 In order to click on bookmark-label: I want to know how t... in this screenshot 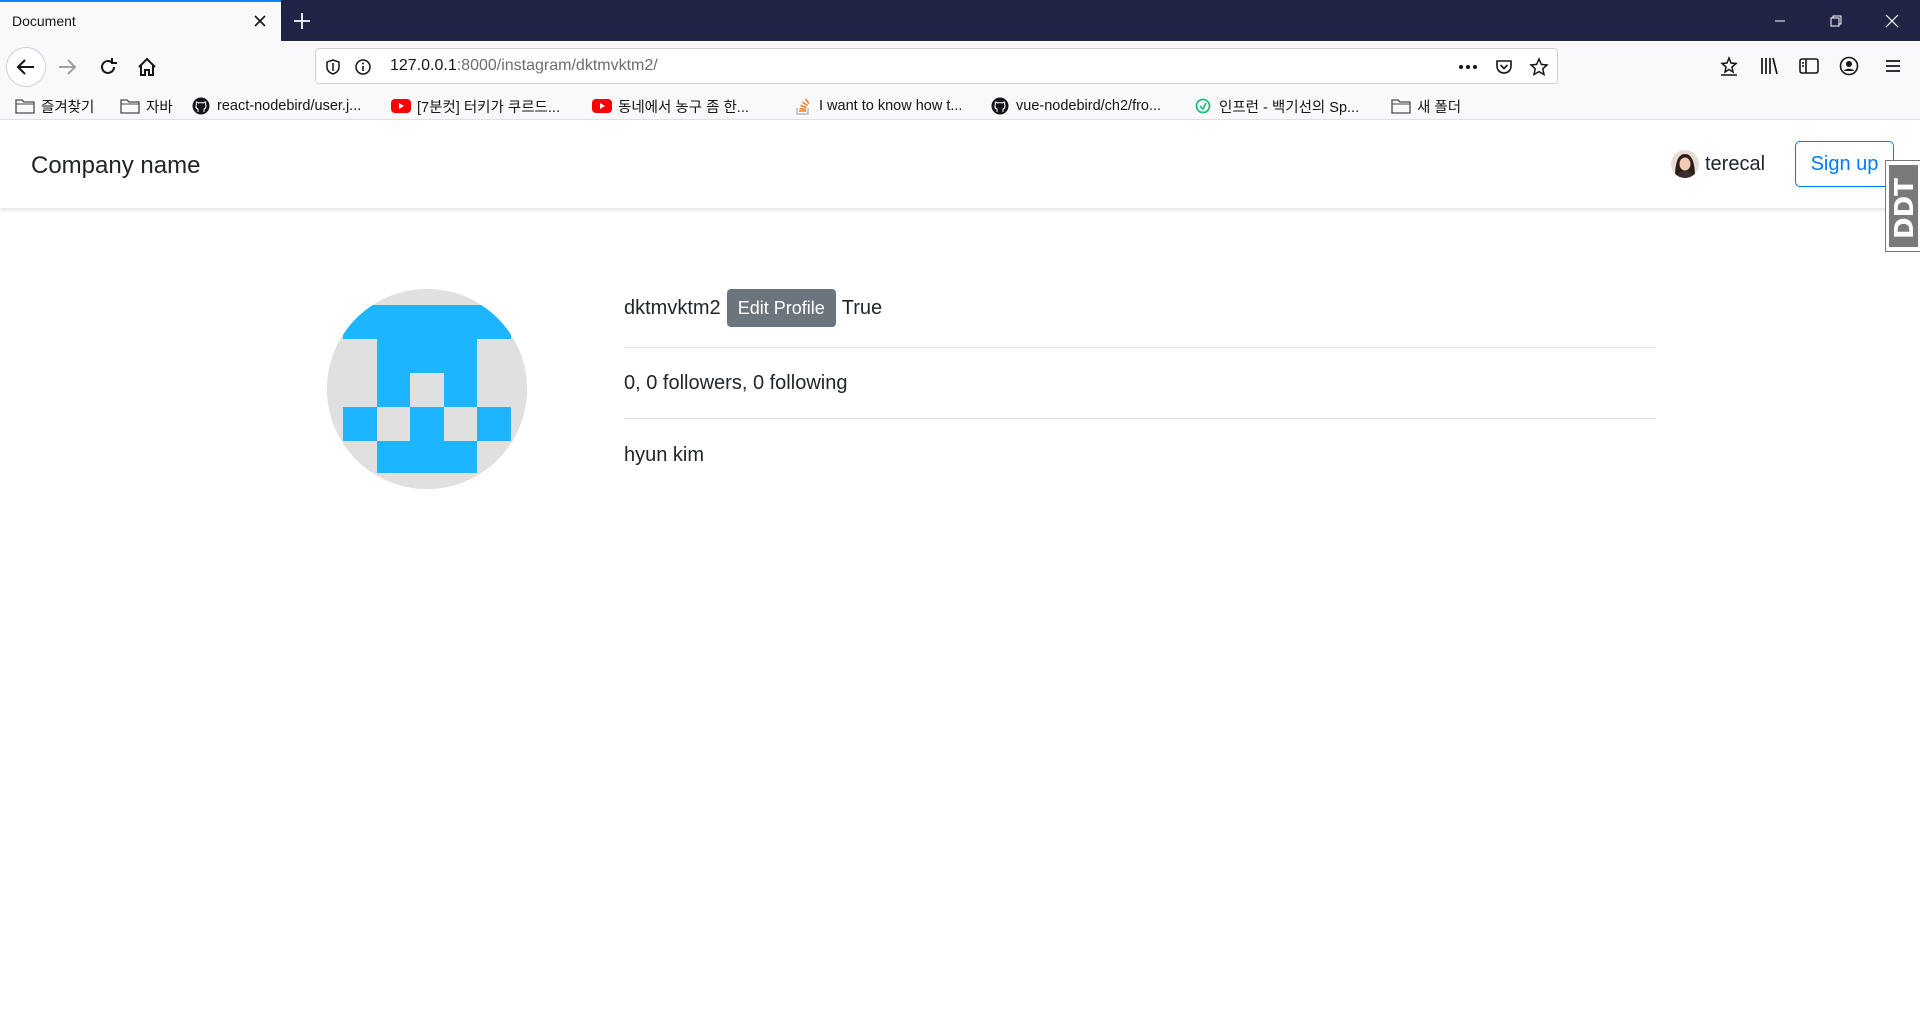, I will do `click(891, 106)`.